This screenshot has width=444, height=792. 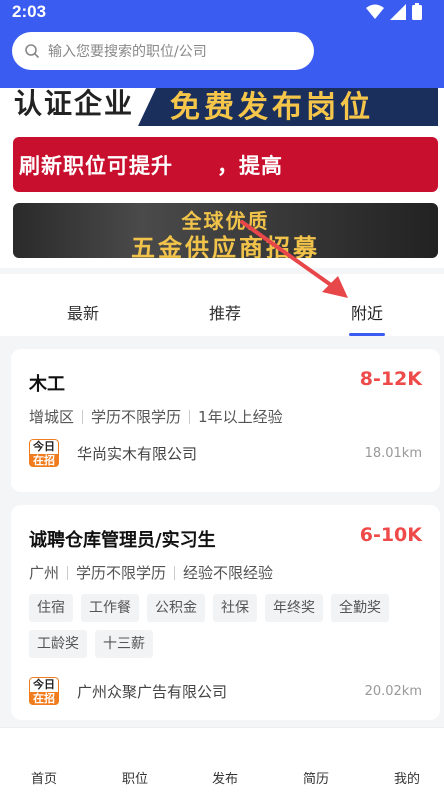 What do you see at coordinates (74, 104) in the screenshot?
I see `banner-text-left: 认证企业` at bounding box center [74, 104].